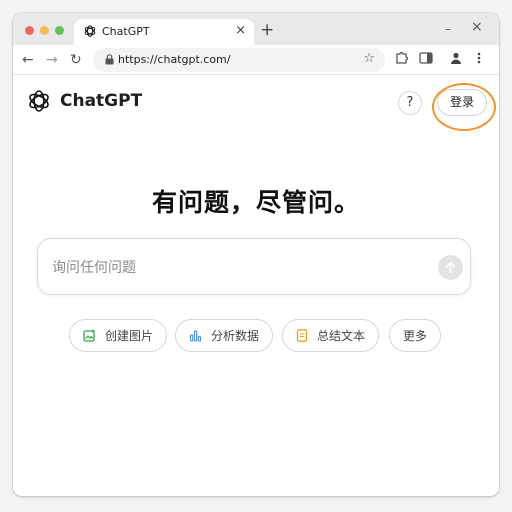 The height and width of the screenshot is (512, 512). Describe the element at coordinates (464, 107) in the screenshot. I see `highlight-circle` at that location.